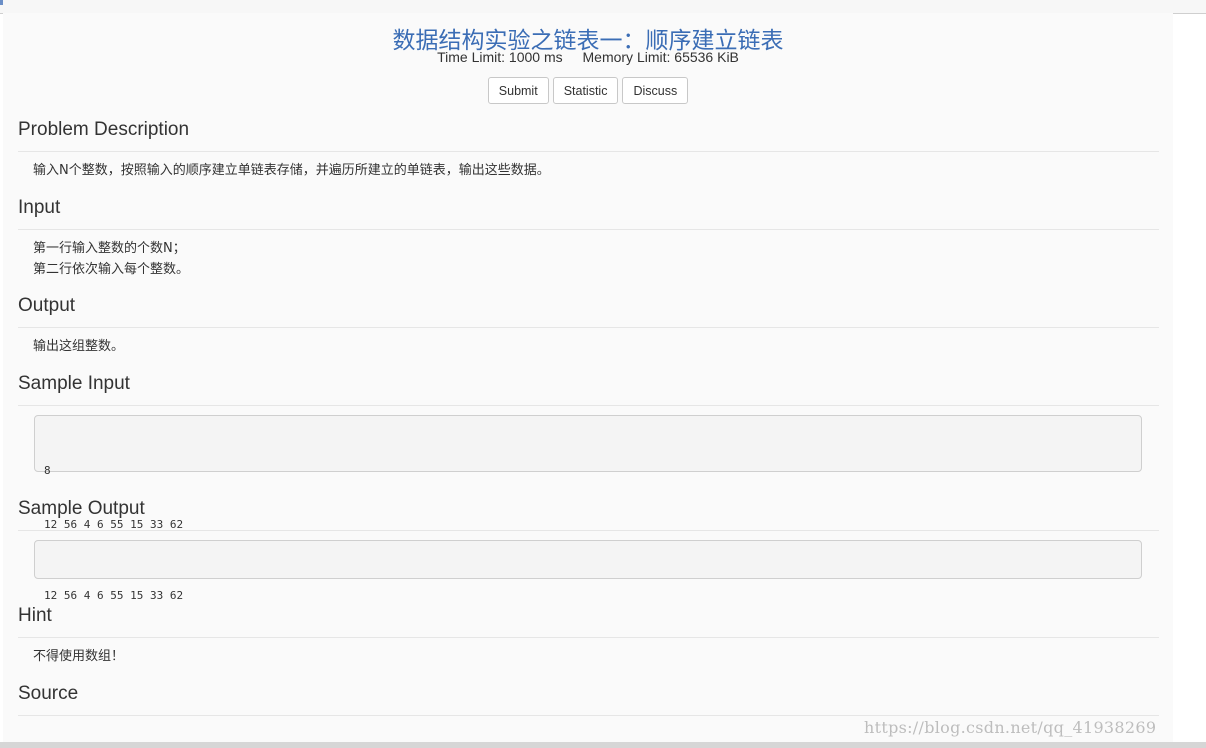 Image resolution: width=1206 pixels, height=748 pixels. Describe the element at coordinates (114, 524) in the screenshot. I see `sample-input-line-2: 12 56 4 6 55 15 33 62` at that location.